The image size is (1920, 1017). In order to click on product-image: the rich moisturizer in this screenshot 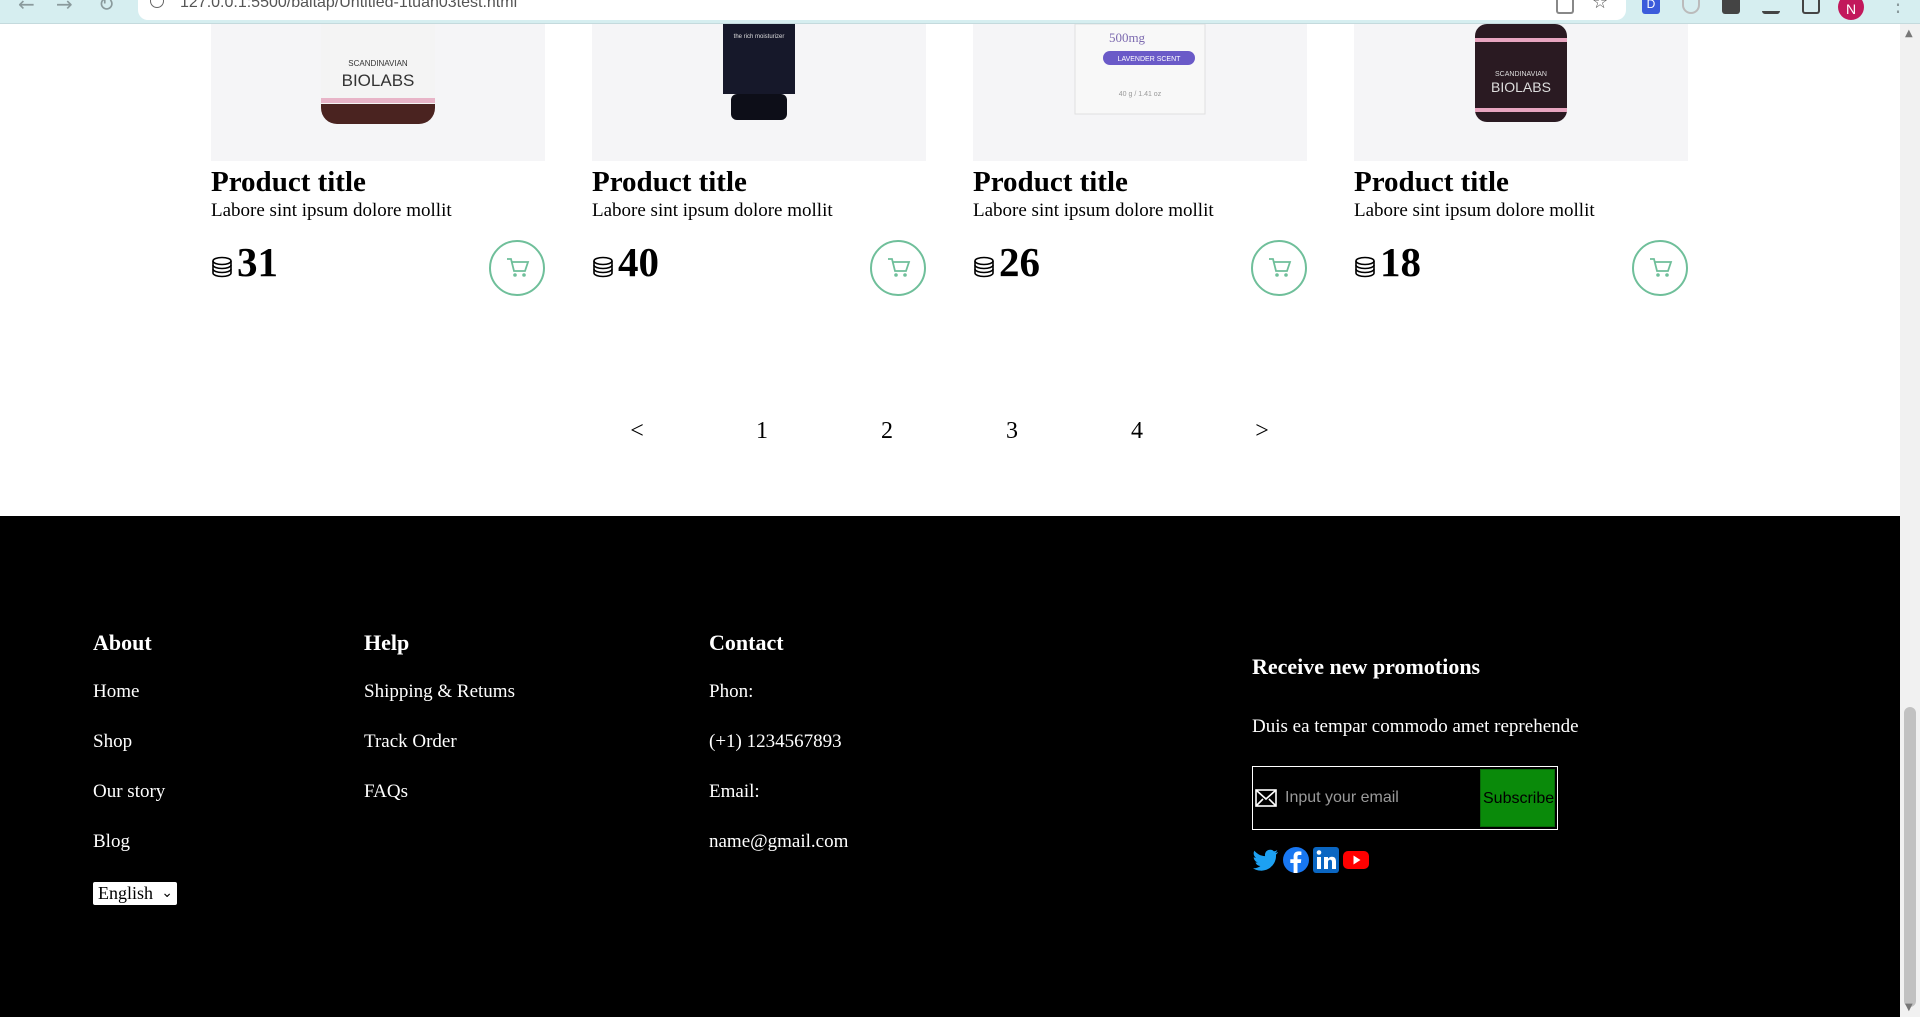, I will do `click(759, 92)`.